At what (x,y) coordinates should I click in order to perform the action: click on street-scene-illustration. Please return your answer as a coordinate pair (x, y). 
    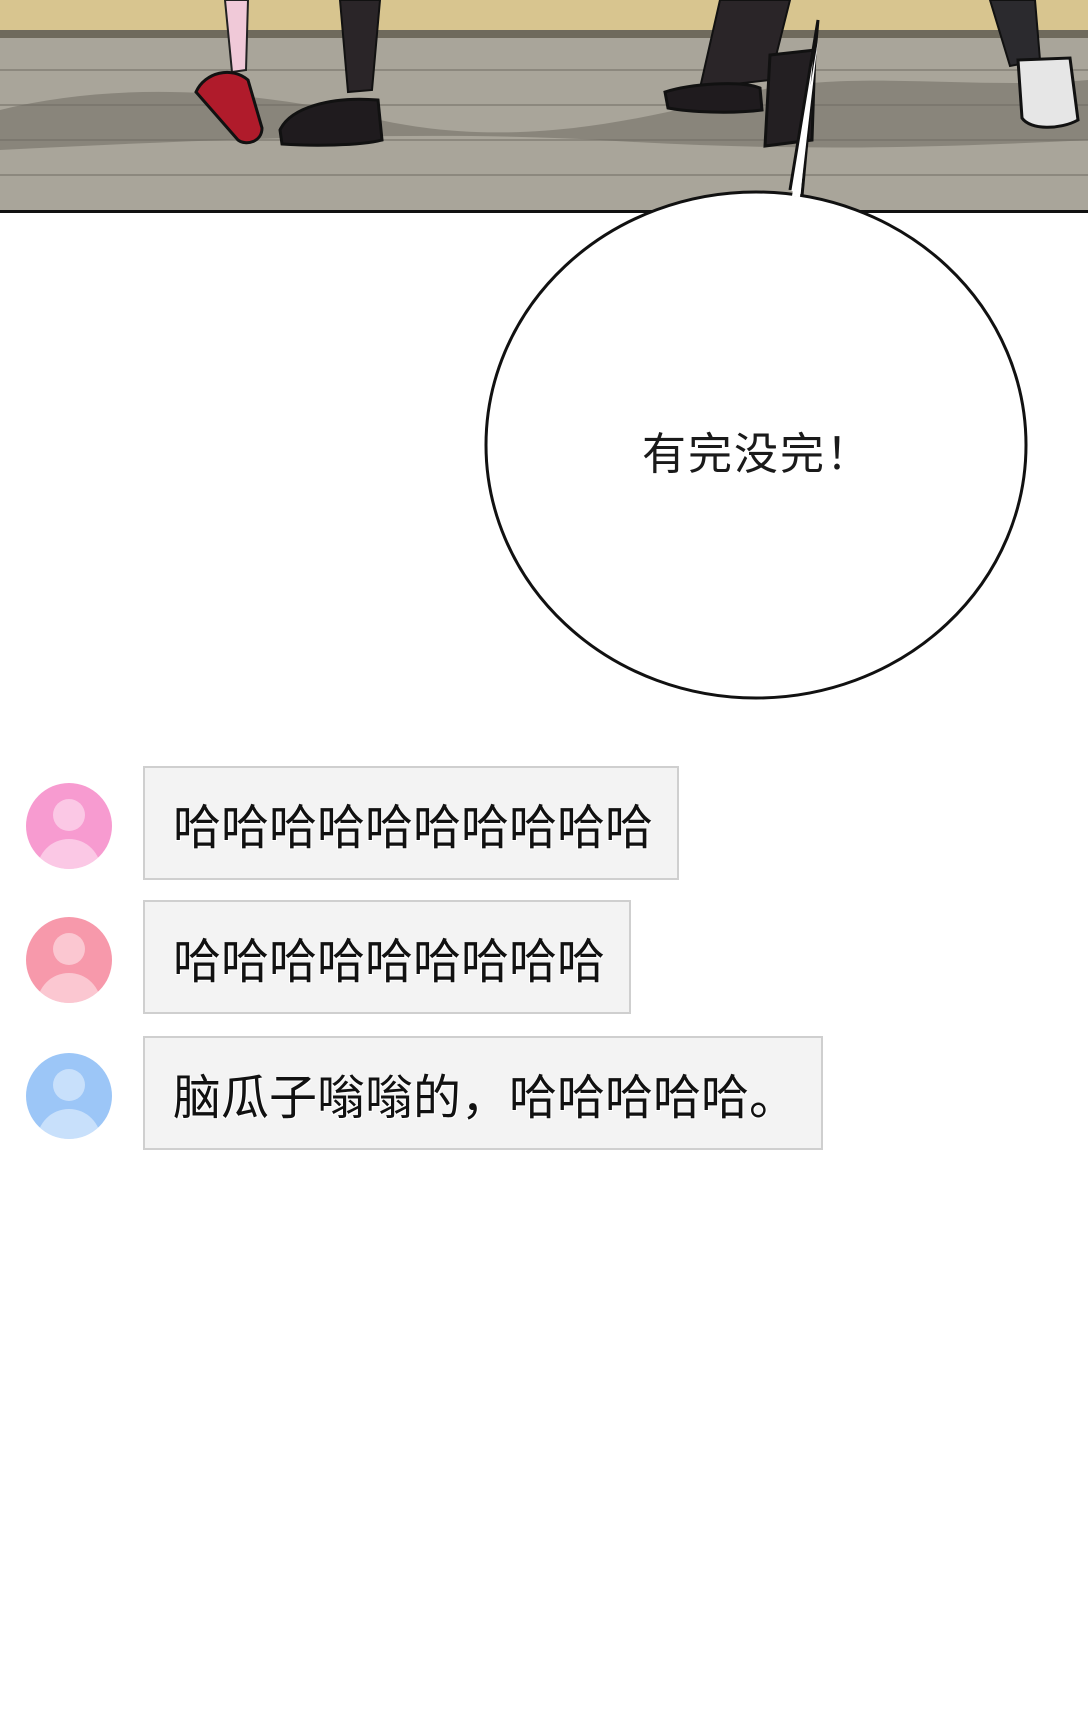
    Looking at the image, I should click on (544, 105).